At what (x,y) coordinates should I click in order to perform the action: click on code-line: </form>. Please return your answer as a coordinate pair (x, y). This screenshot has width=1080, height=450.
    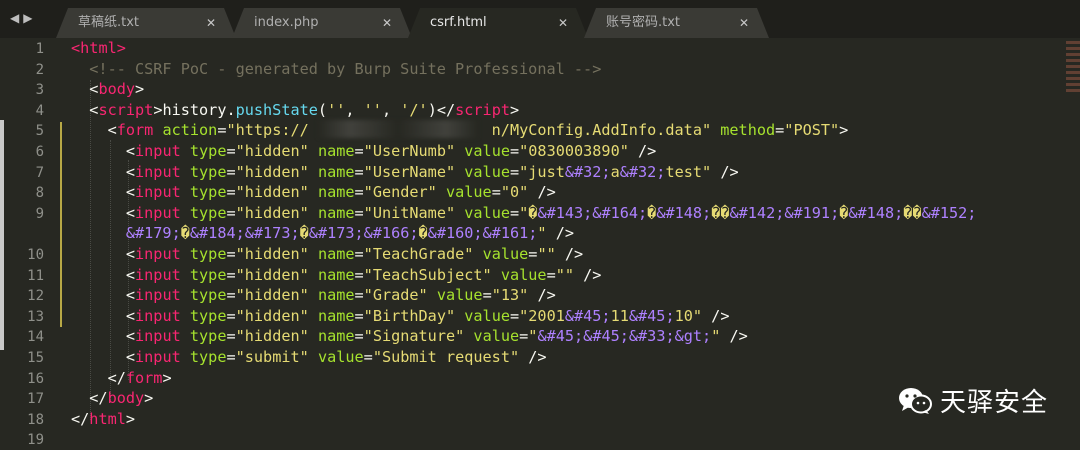
    Looking at the image, I should click on (121, 378).